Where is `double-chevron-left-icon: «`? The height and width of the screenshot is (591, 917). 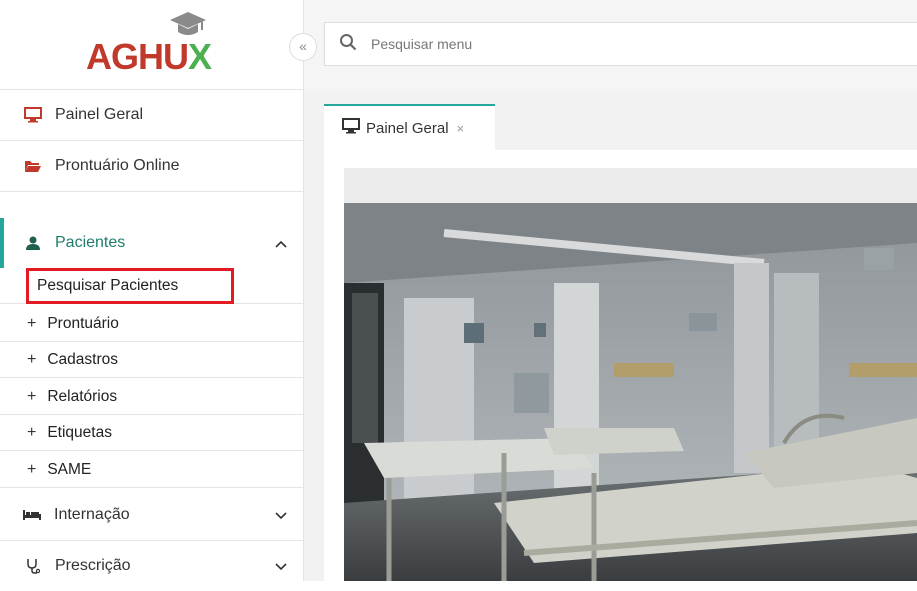 double-chevron-left-icon: « is located at coordinates (303, 46).